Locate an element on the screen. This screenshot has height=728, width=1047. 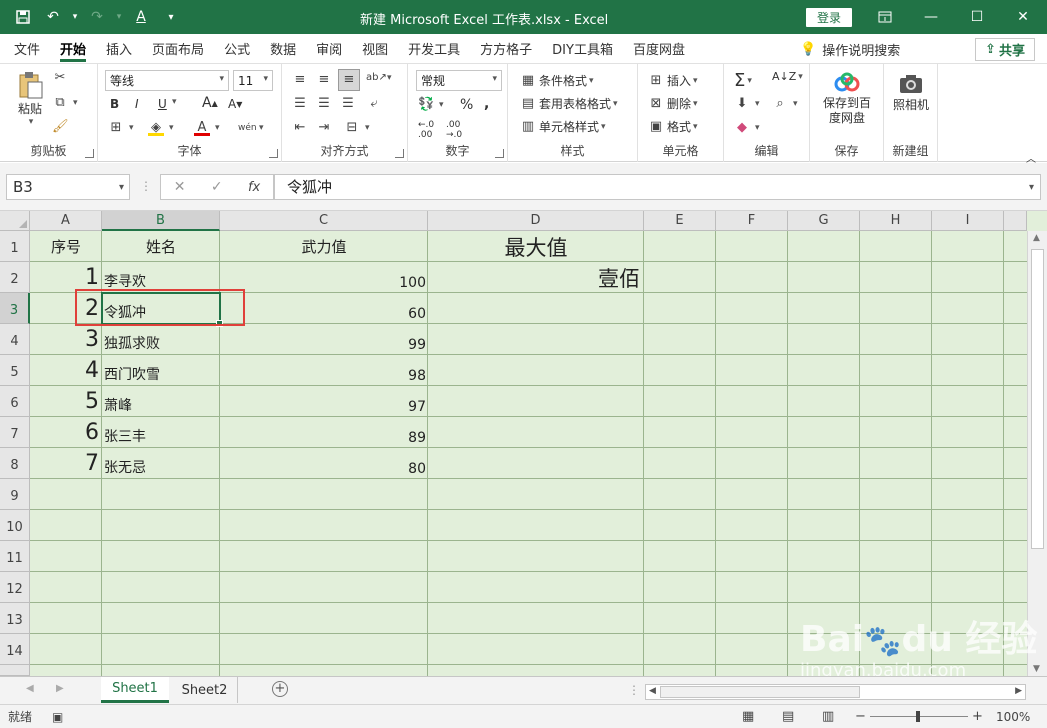
align-bottom-icon: ≡ is located at coordinates (349, 80).